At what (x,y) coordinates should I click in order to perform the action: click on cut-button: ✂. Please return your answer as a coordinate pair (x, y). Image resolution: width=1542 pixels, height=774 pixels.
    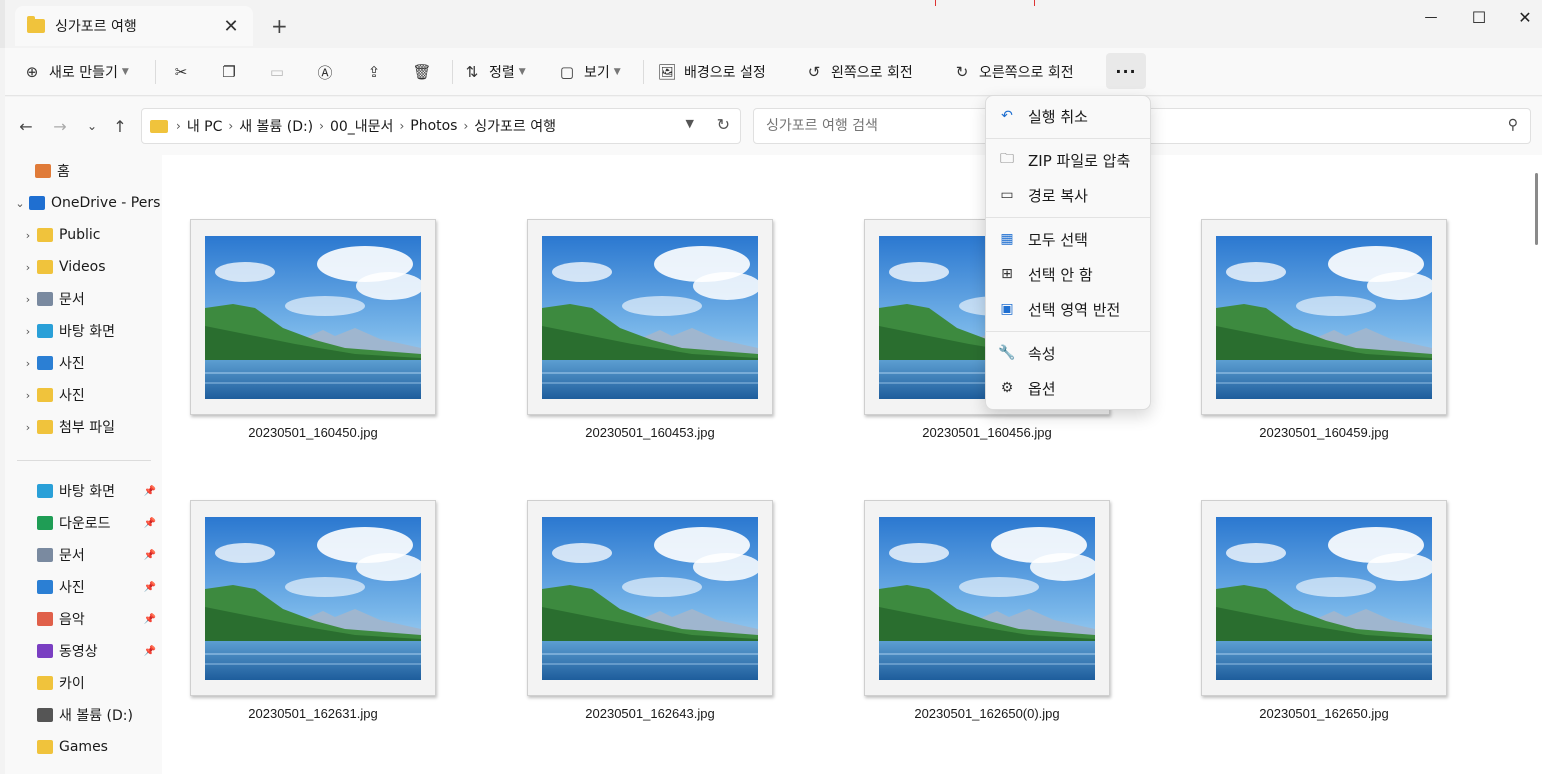
    Looking at the image, I should click on (181, 72).